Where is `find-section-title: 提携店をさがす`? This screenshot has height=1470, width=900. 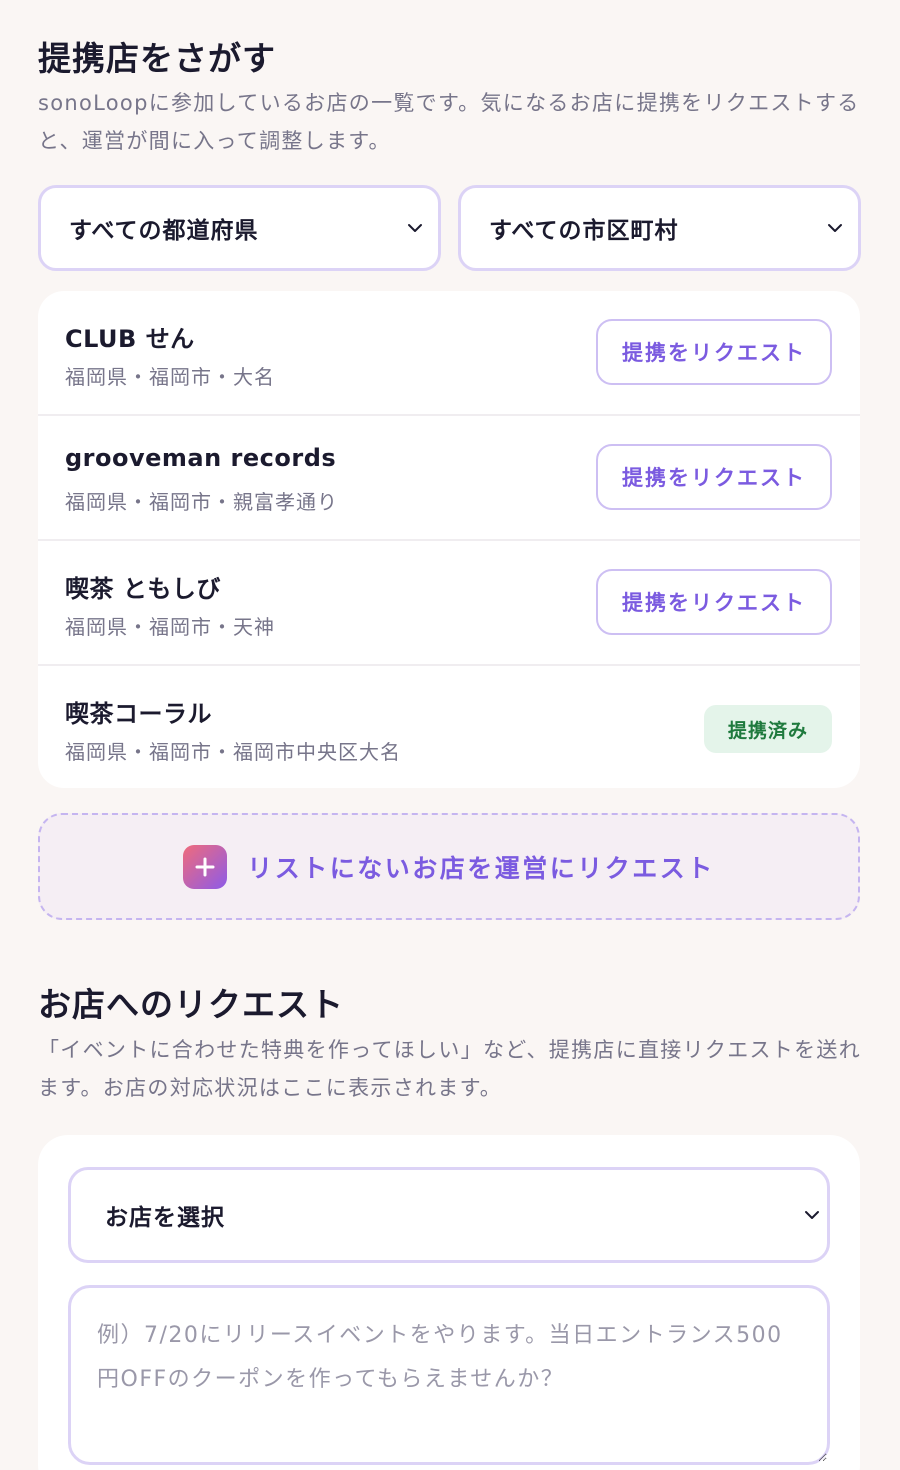 find-section-title: 提携店をさがす is located at coordinates (157, 58).